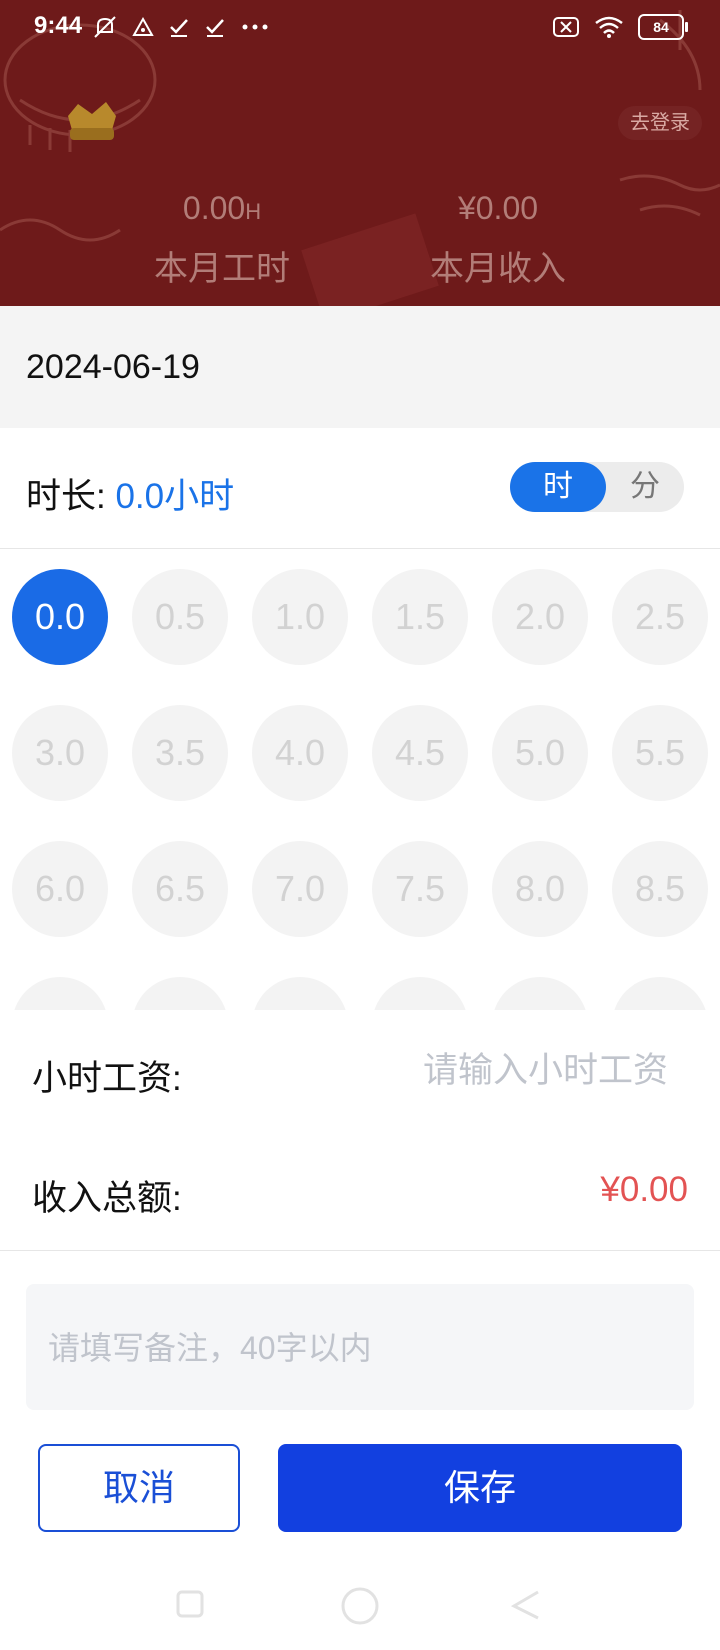  What do you see at coordinates (660, 993) in the screenshot?
I see `hour-option: 11.5` at bounding box center [660, 993].